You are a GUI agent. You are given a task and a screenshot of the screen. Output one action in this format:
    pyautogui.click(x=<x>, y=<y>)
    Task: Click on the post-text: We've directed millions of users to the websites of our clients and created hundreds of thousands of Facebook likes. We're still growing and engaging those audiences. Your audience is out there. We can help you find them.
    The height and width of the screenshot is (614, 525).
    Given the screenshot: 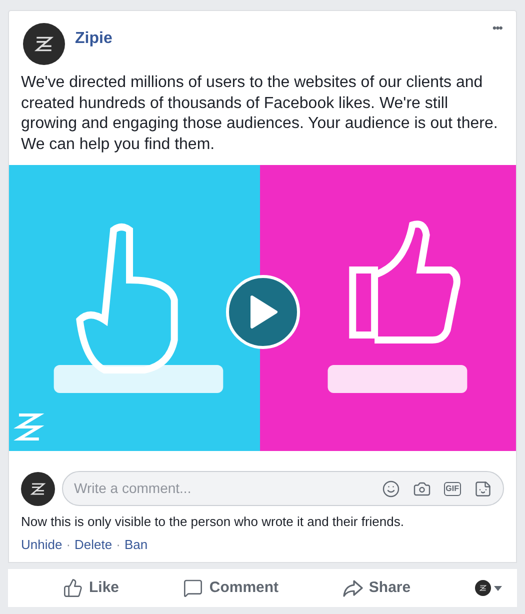 What is the action you would take?
    pyautogui.click(x=259, y=113)
    